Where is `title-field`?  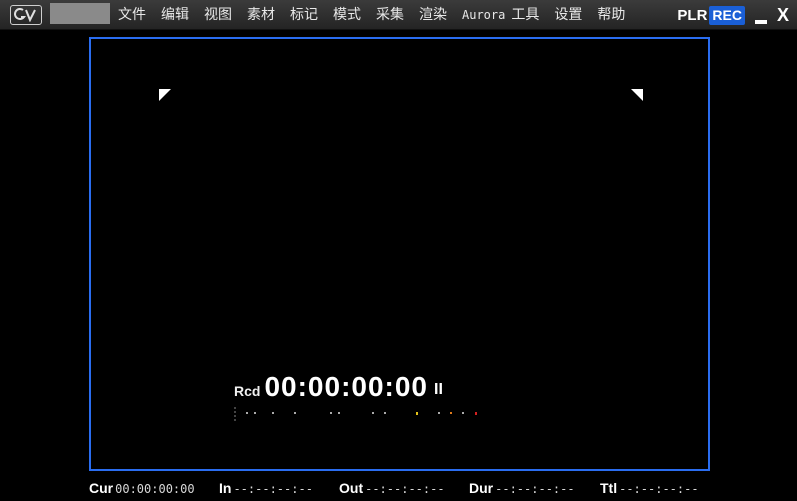
title-field is located at coordinates (80, 13).